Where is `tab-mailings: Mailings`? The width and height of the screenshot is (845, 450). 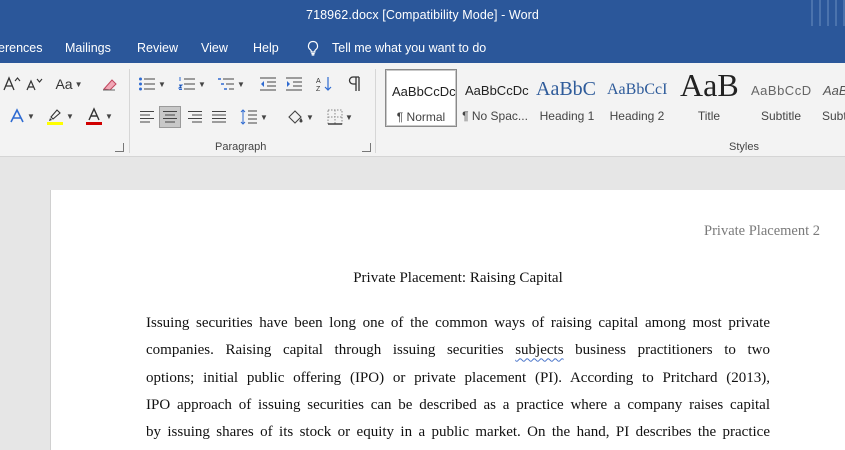
tab-mailings: Mailings is located at coordinates (88, 48).